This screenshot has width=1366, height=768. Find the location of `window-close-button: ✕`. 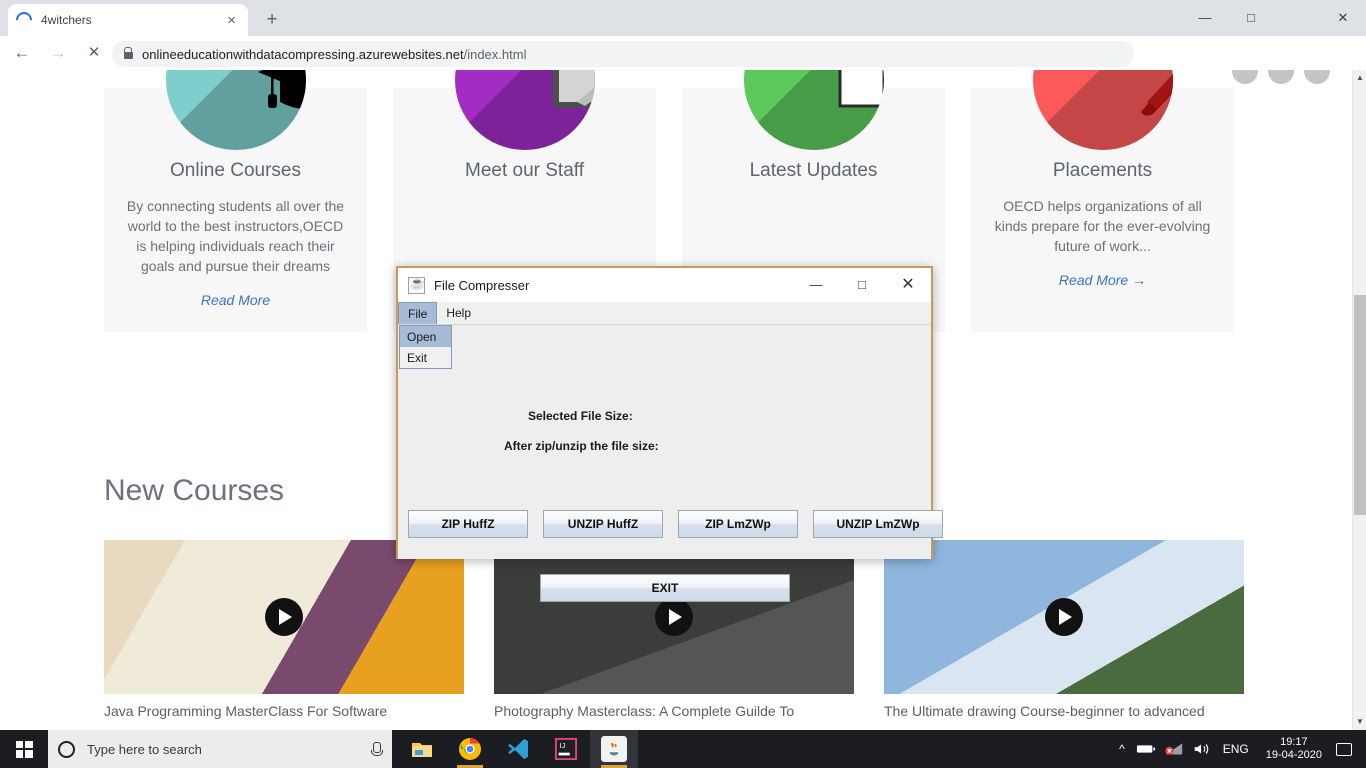

window-close-button: ✕ is located at coordinates (1343, 18).